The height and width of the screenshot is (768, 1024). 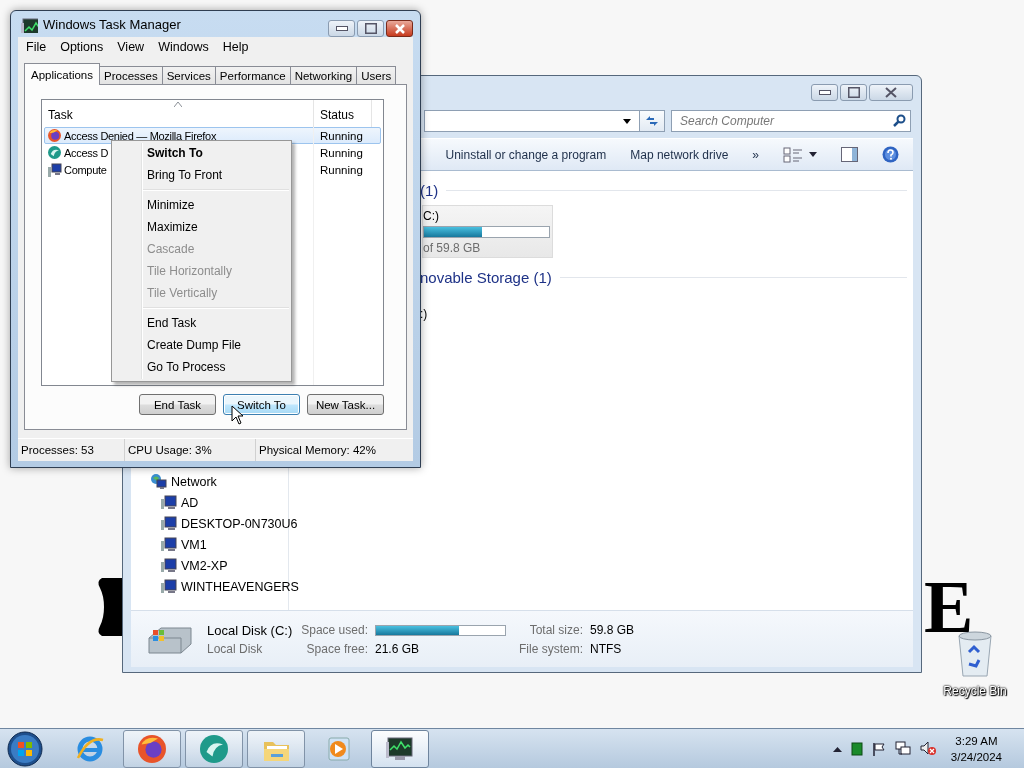 What do you see at coordinates (550, 648) in the screenshot?
I see `field-label: File system:` at bounding box center [550, 648].